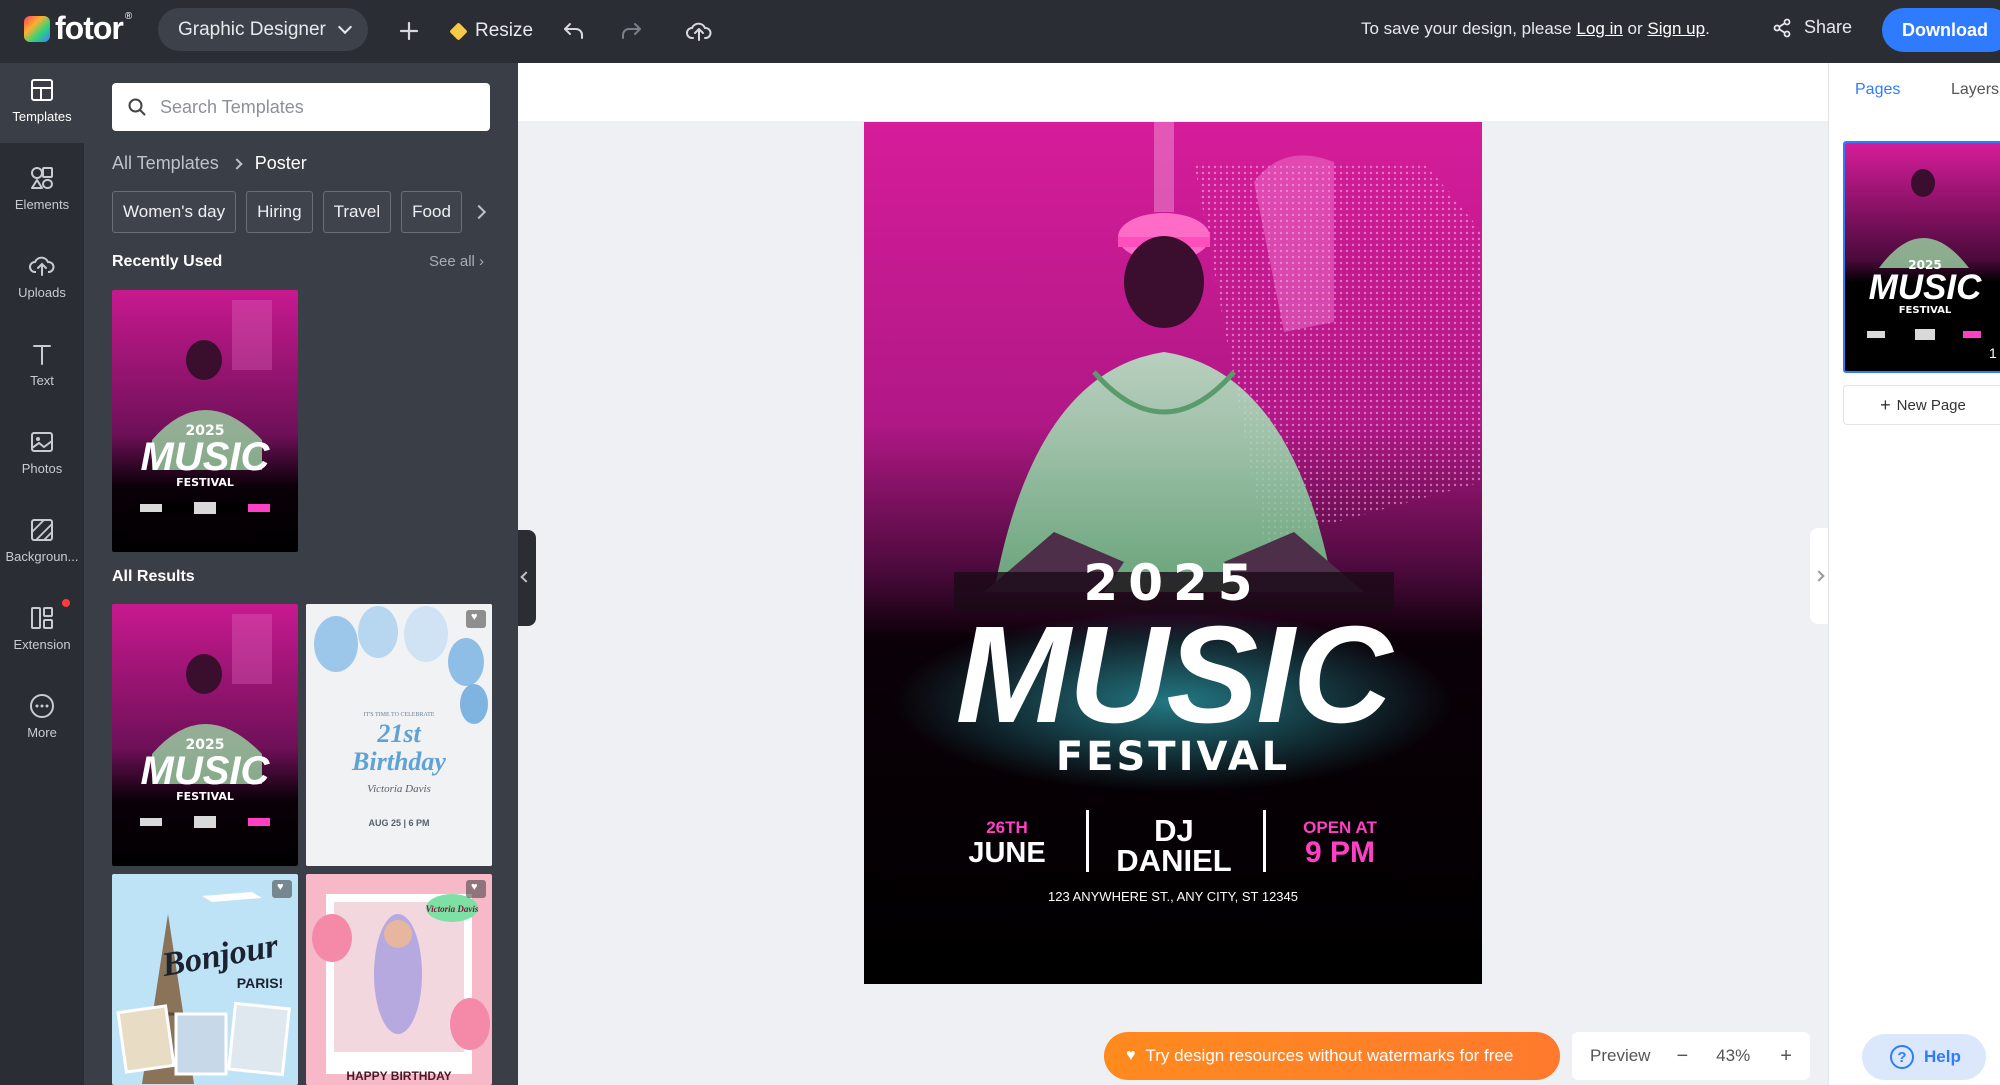 This screenshot has width=2000, height=1085. I want to click on resize-button: Resize, so click(491, 31).